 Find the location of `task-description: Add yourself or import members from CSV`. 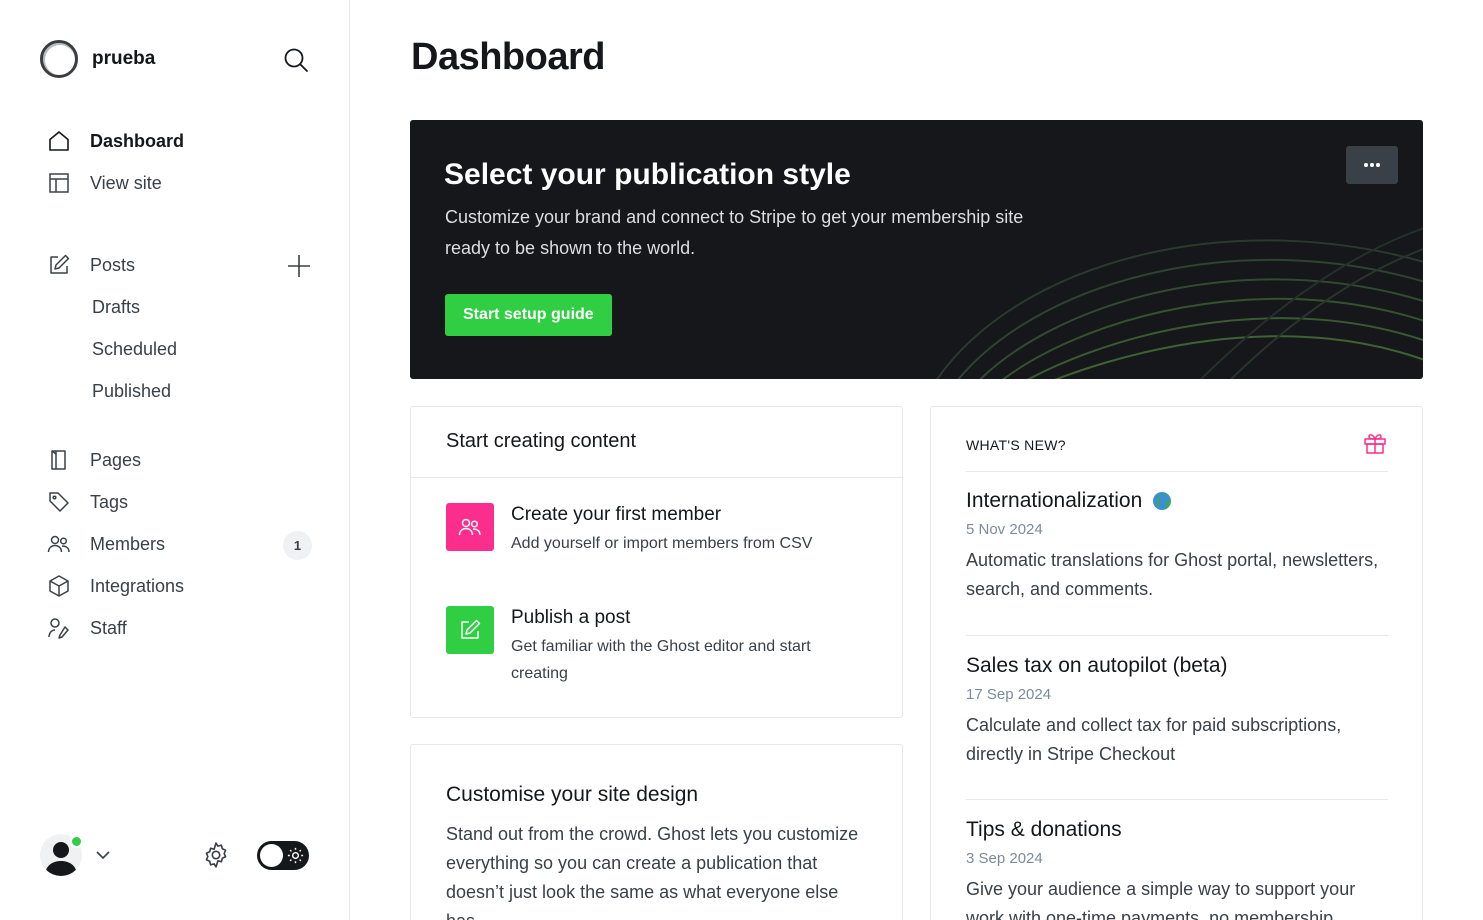

task-description: Add yourself or import members from CSV is located at coordinates (662, 543).